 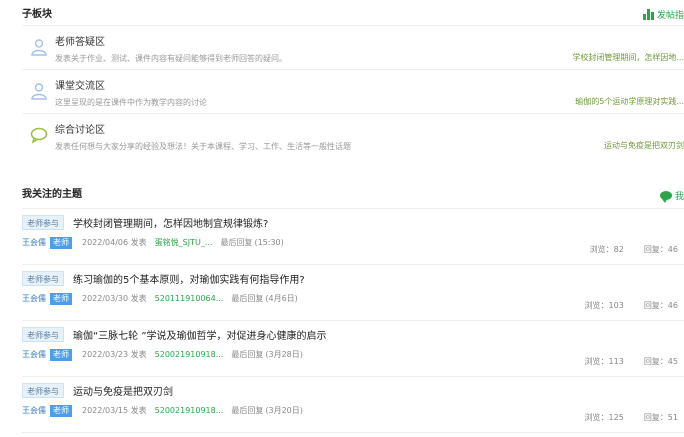 I want to click on topic-title: 练习瑜伽的5个基本原则，对瑜伽实践有何指导作用?, so click(x=189, y=278).